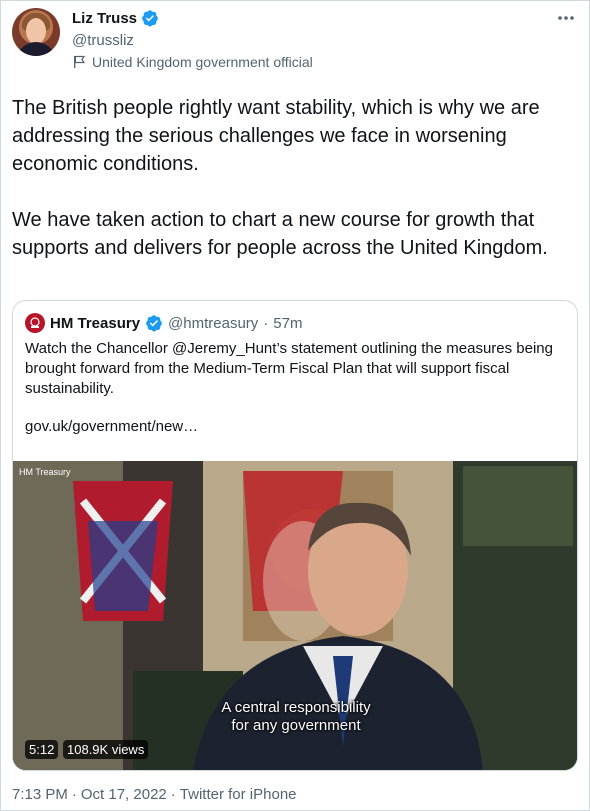  Describe the element at coordinates (45, 472) in the screenshot. I see `video-watermark: HM Treasury` at that location.